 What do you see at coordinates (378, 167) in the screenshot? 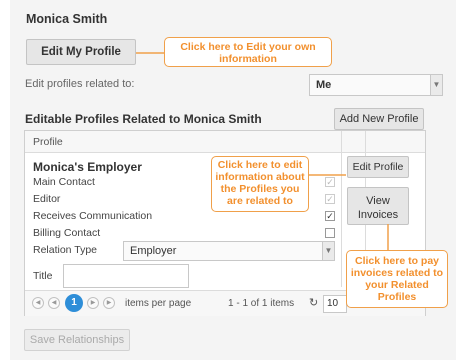
I see `edit-profile-button: Edit Profile` at bounding box center [378, 167].